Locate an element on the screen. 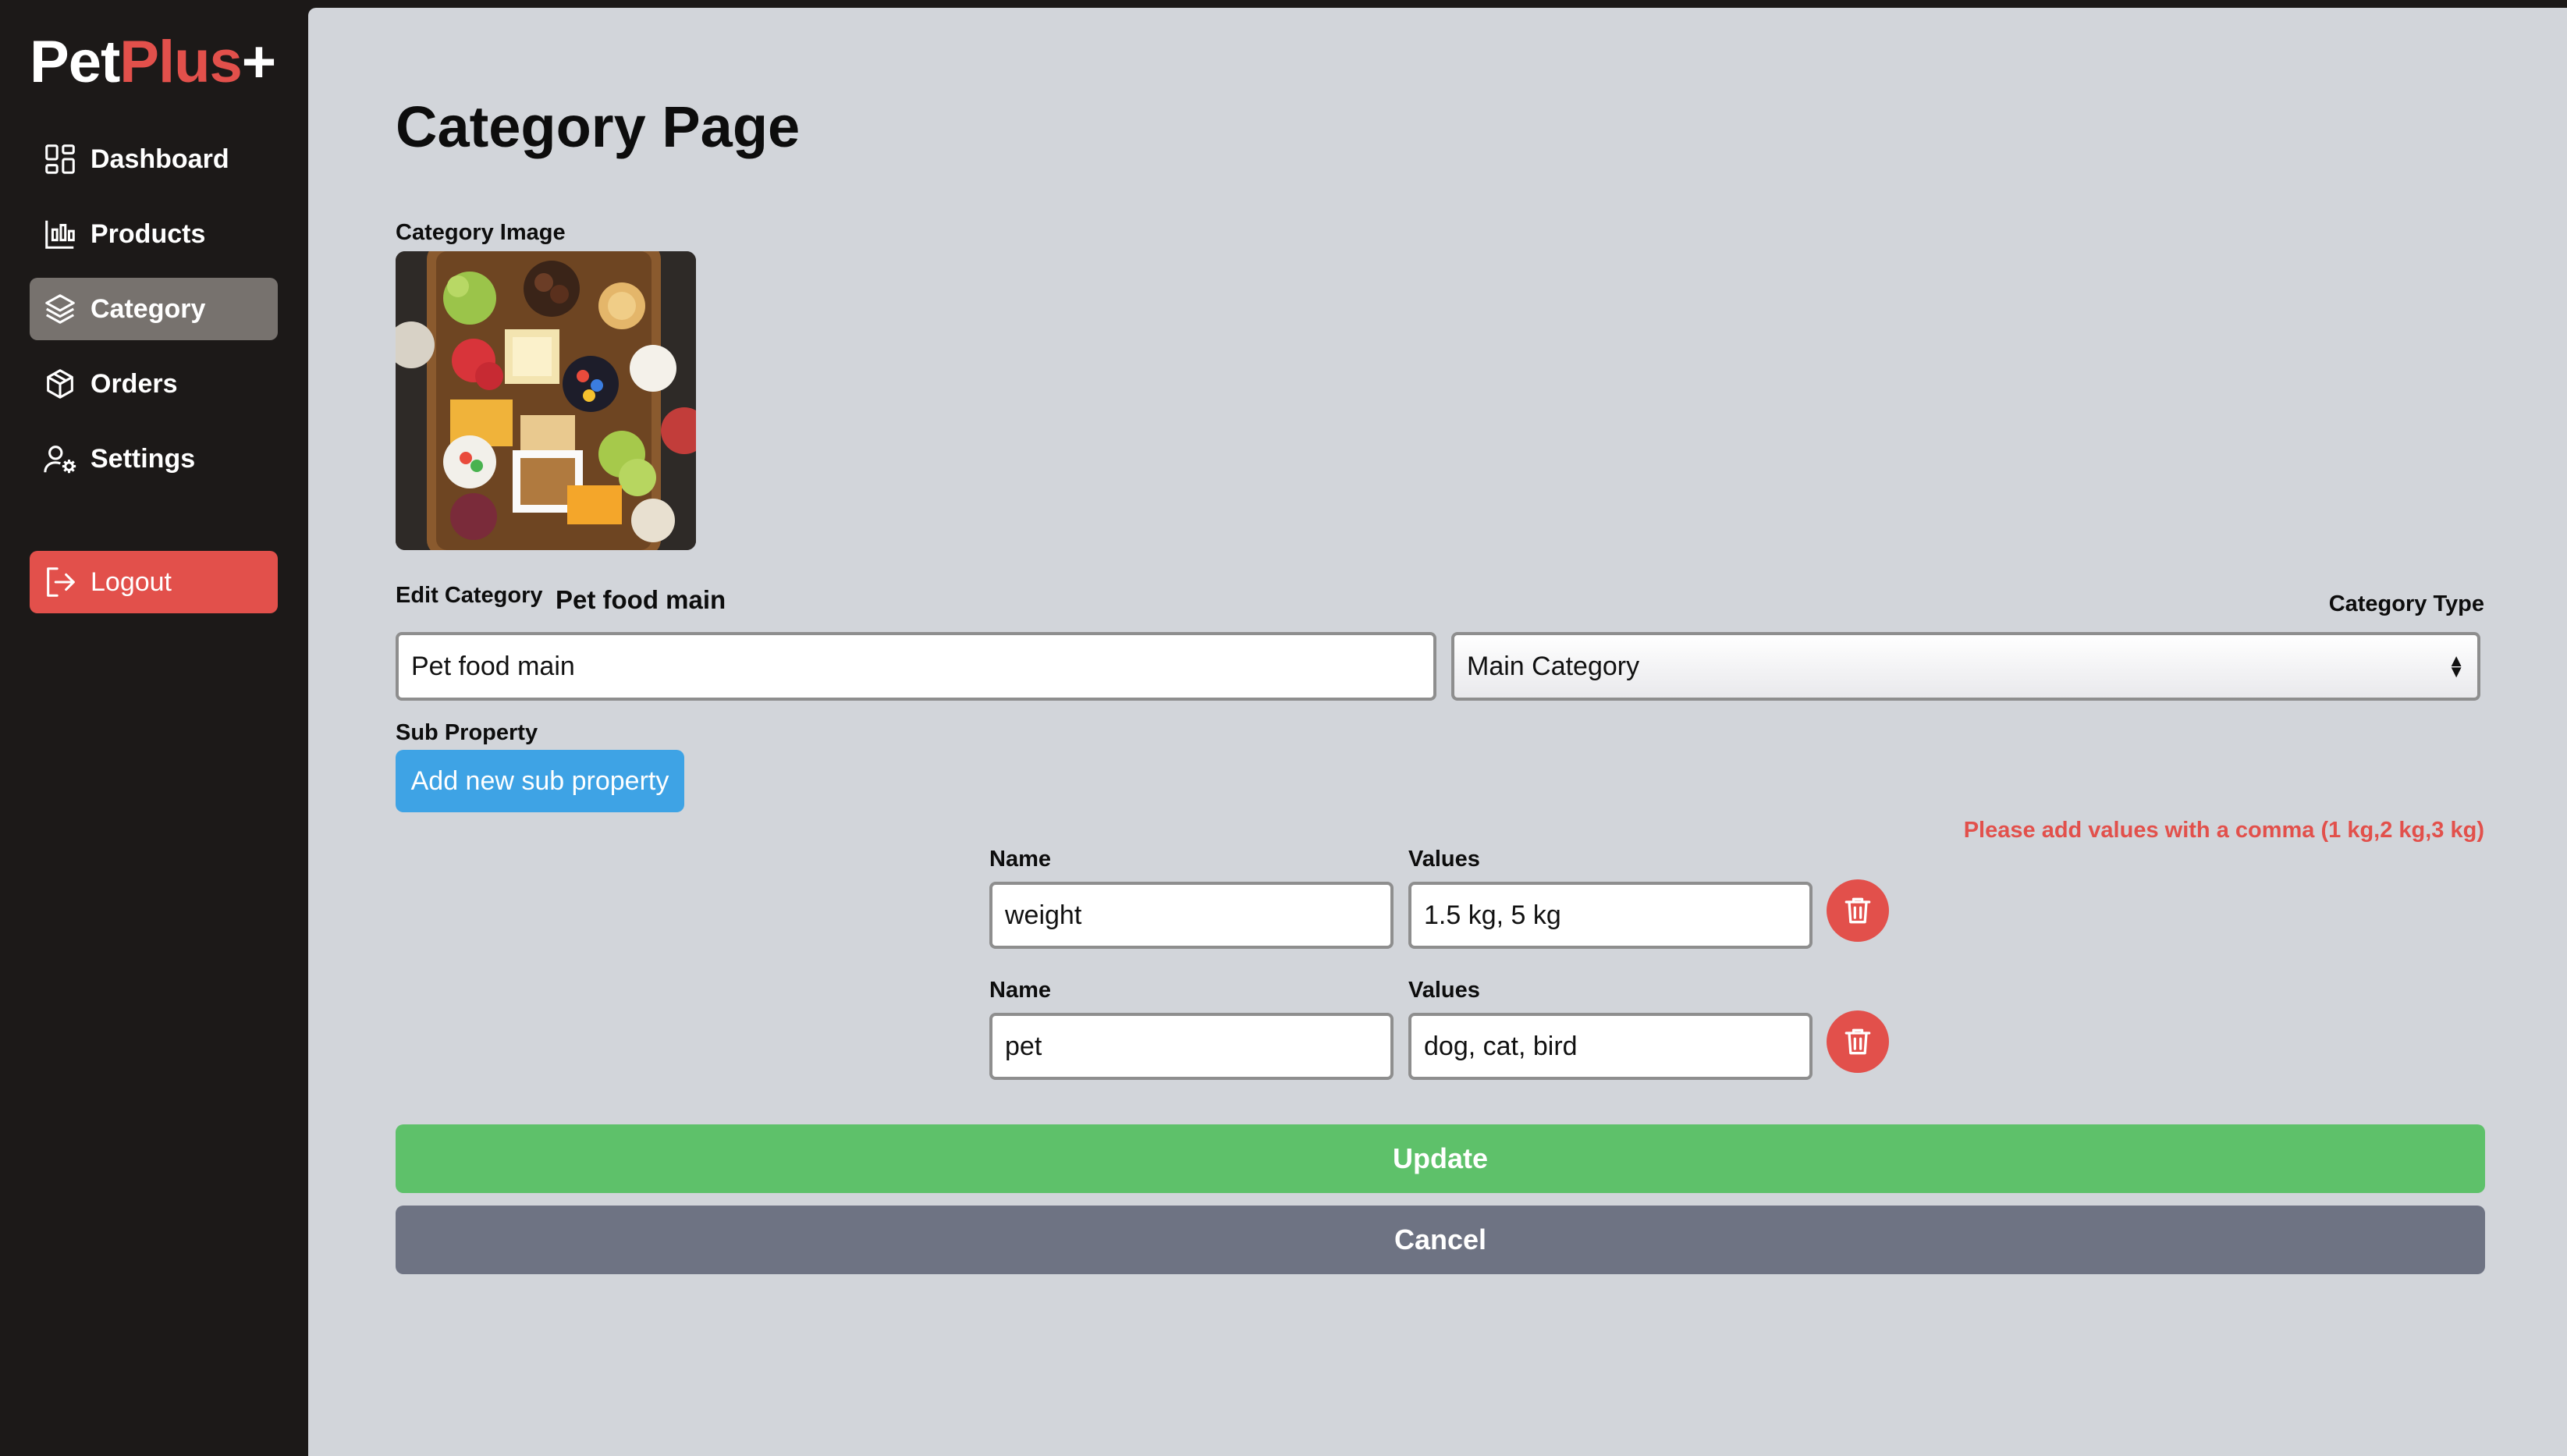  category-image is located at coordinates (546, 401).